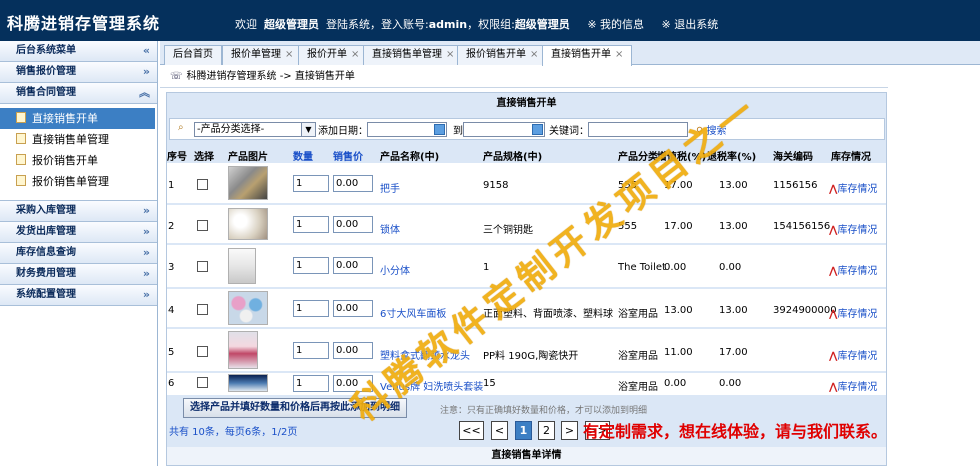 The height and width of the screenshot is (466, 980). Describe the element at coordinates (390, 187) in the screenshot. I see `product-name-link: 把手` at that location.